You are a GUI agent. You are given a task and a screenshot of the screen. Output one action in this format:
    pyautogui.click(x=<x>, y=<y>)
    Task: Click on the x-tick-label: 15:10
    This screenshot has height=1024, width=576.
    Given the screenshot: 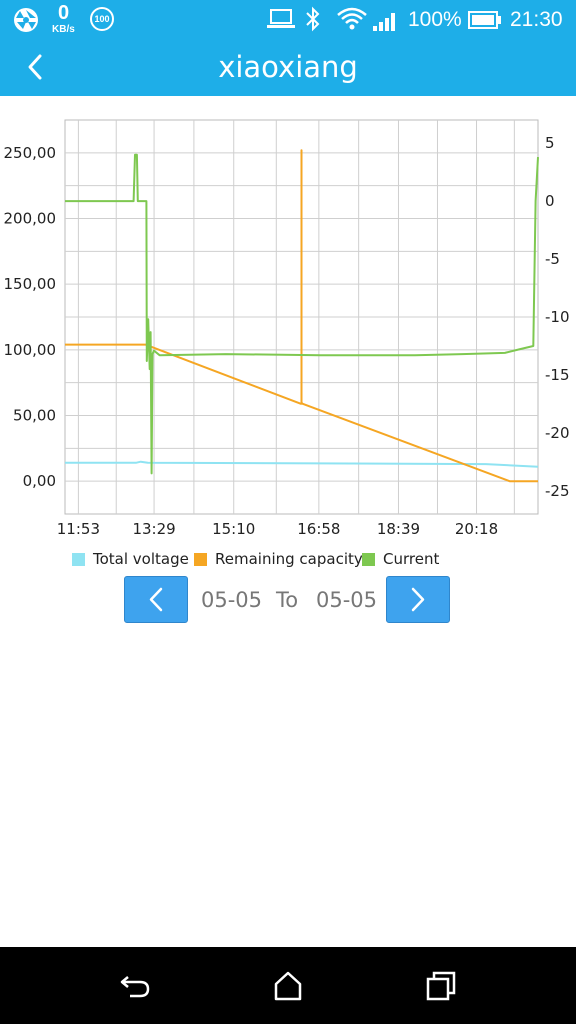 What is the action you would take?
    pyautogui.click(x=233, y=529)
    